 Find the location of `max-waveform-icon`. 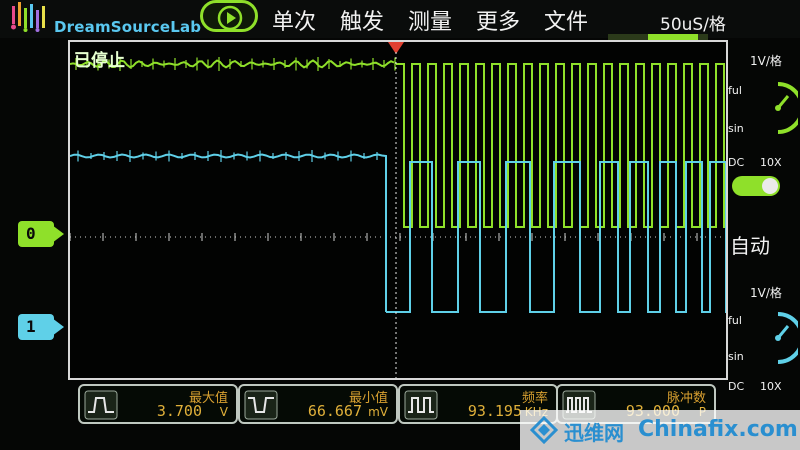

max-waveform-icon is located at coordinates (101, 405).